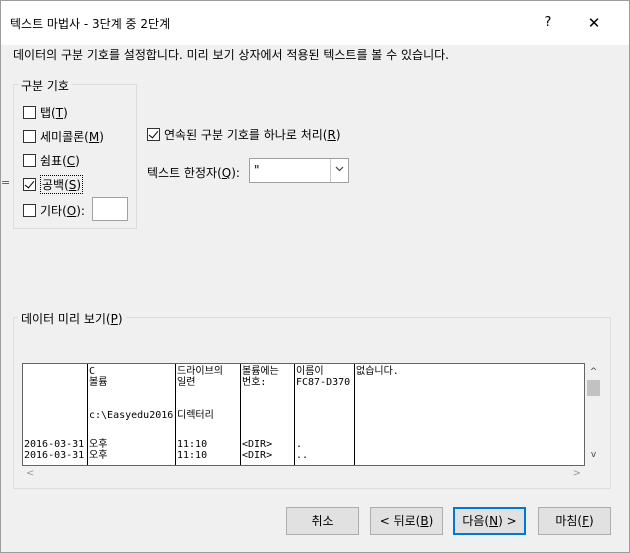 Image resolution: width=630 pixels, height=553 pixels. What do you see at coordinates (186, 382) in the screenshot?
I see `preview-cell: 일련` at bounding box center [186, 382].